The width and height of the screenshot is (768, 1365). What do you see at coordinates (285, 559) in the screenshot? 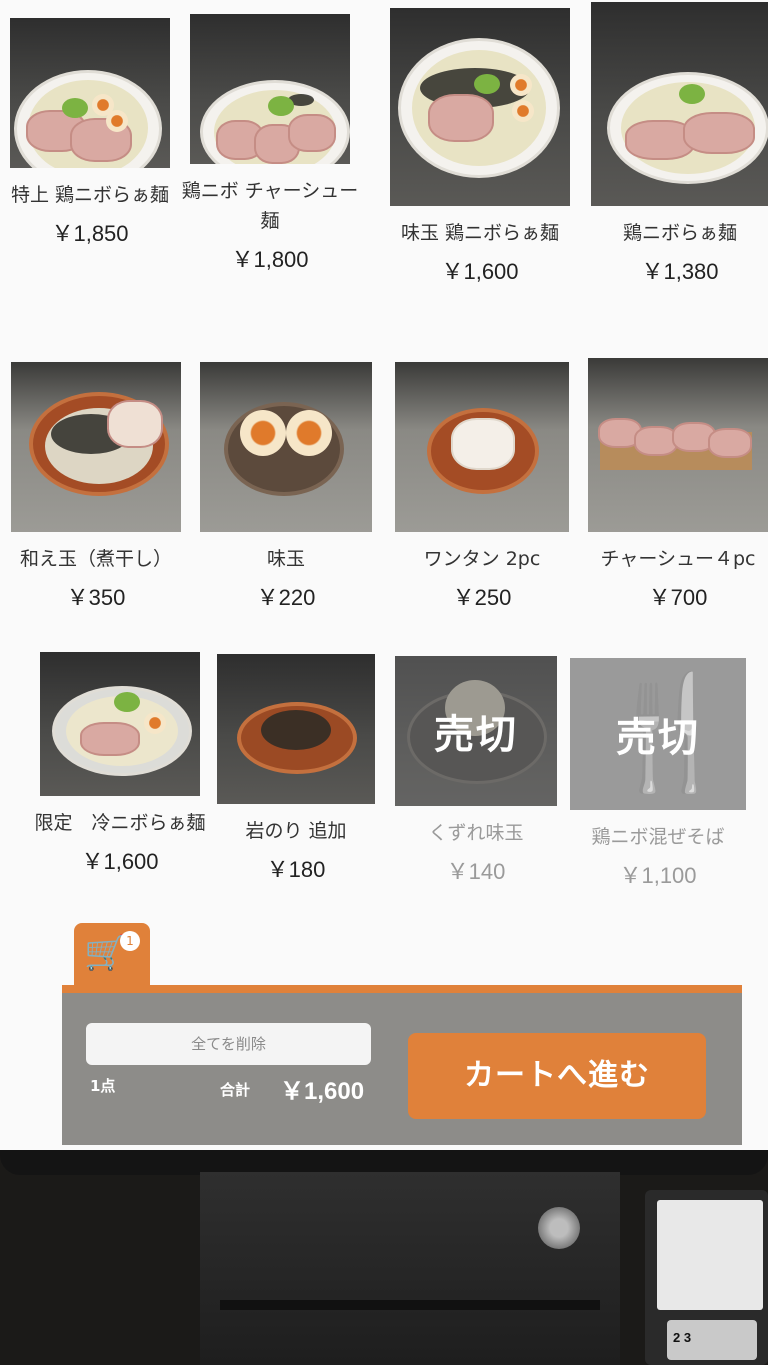
I see `menu-item-name: 味玉` at bounding box center [285, 559].